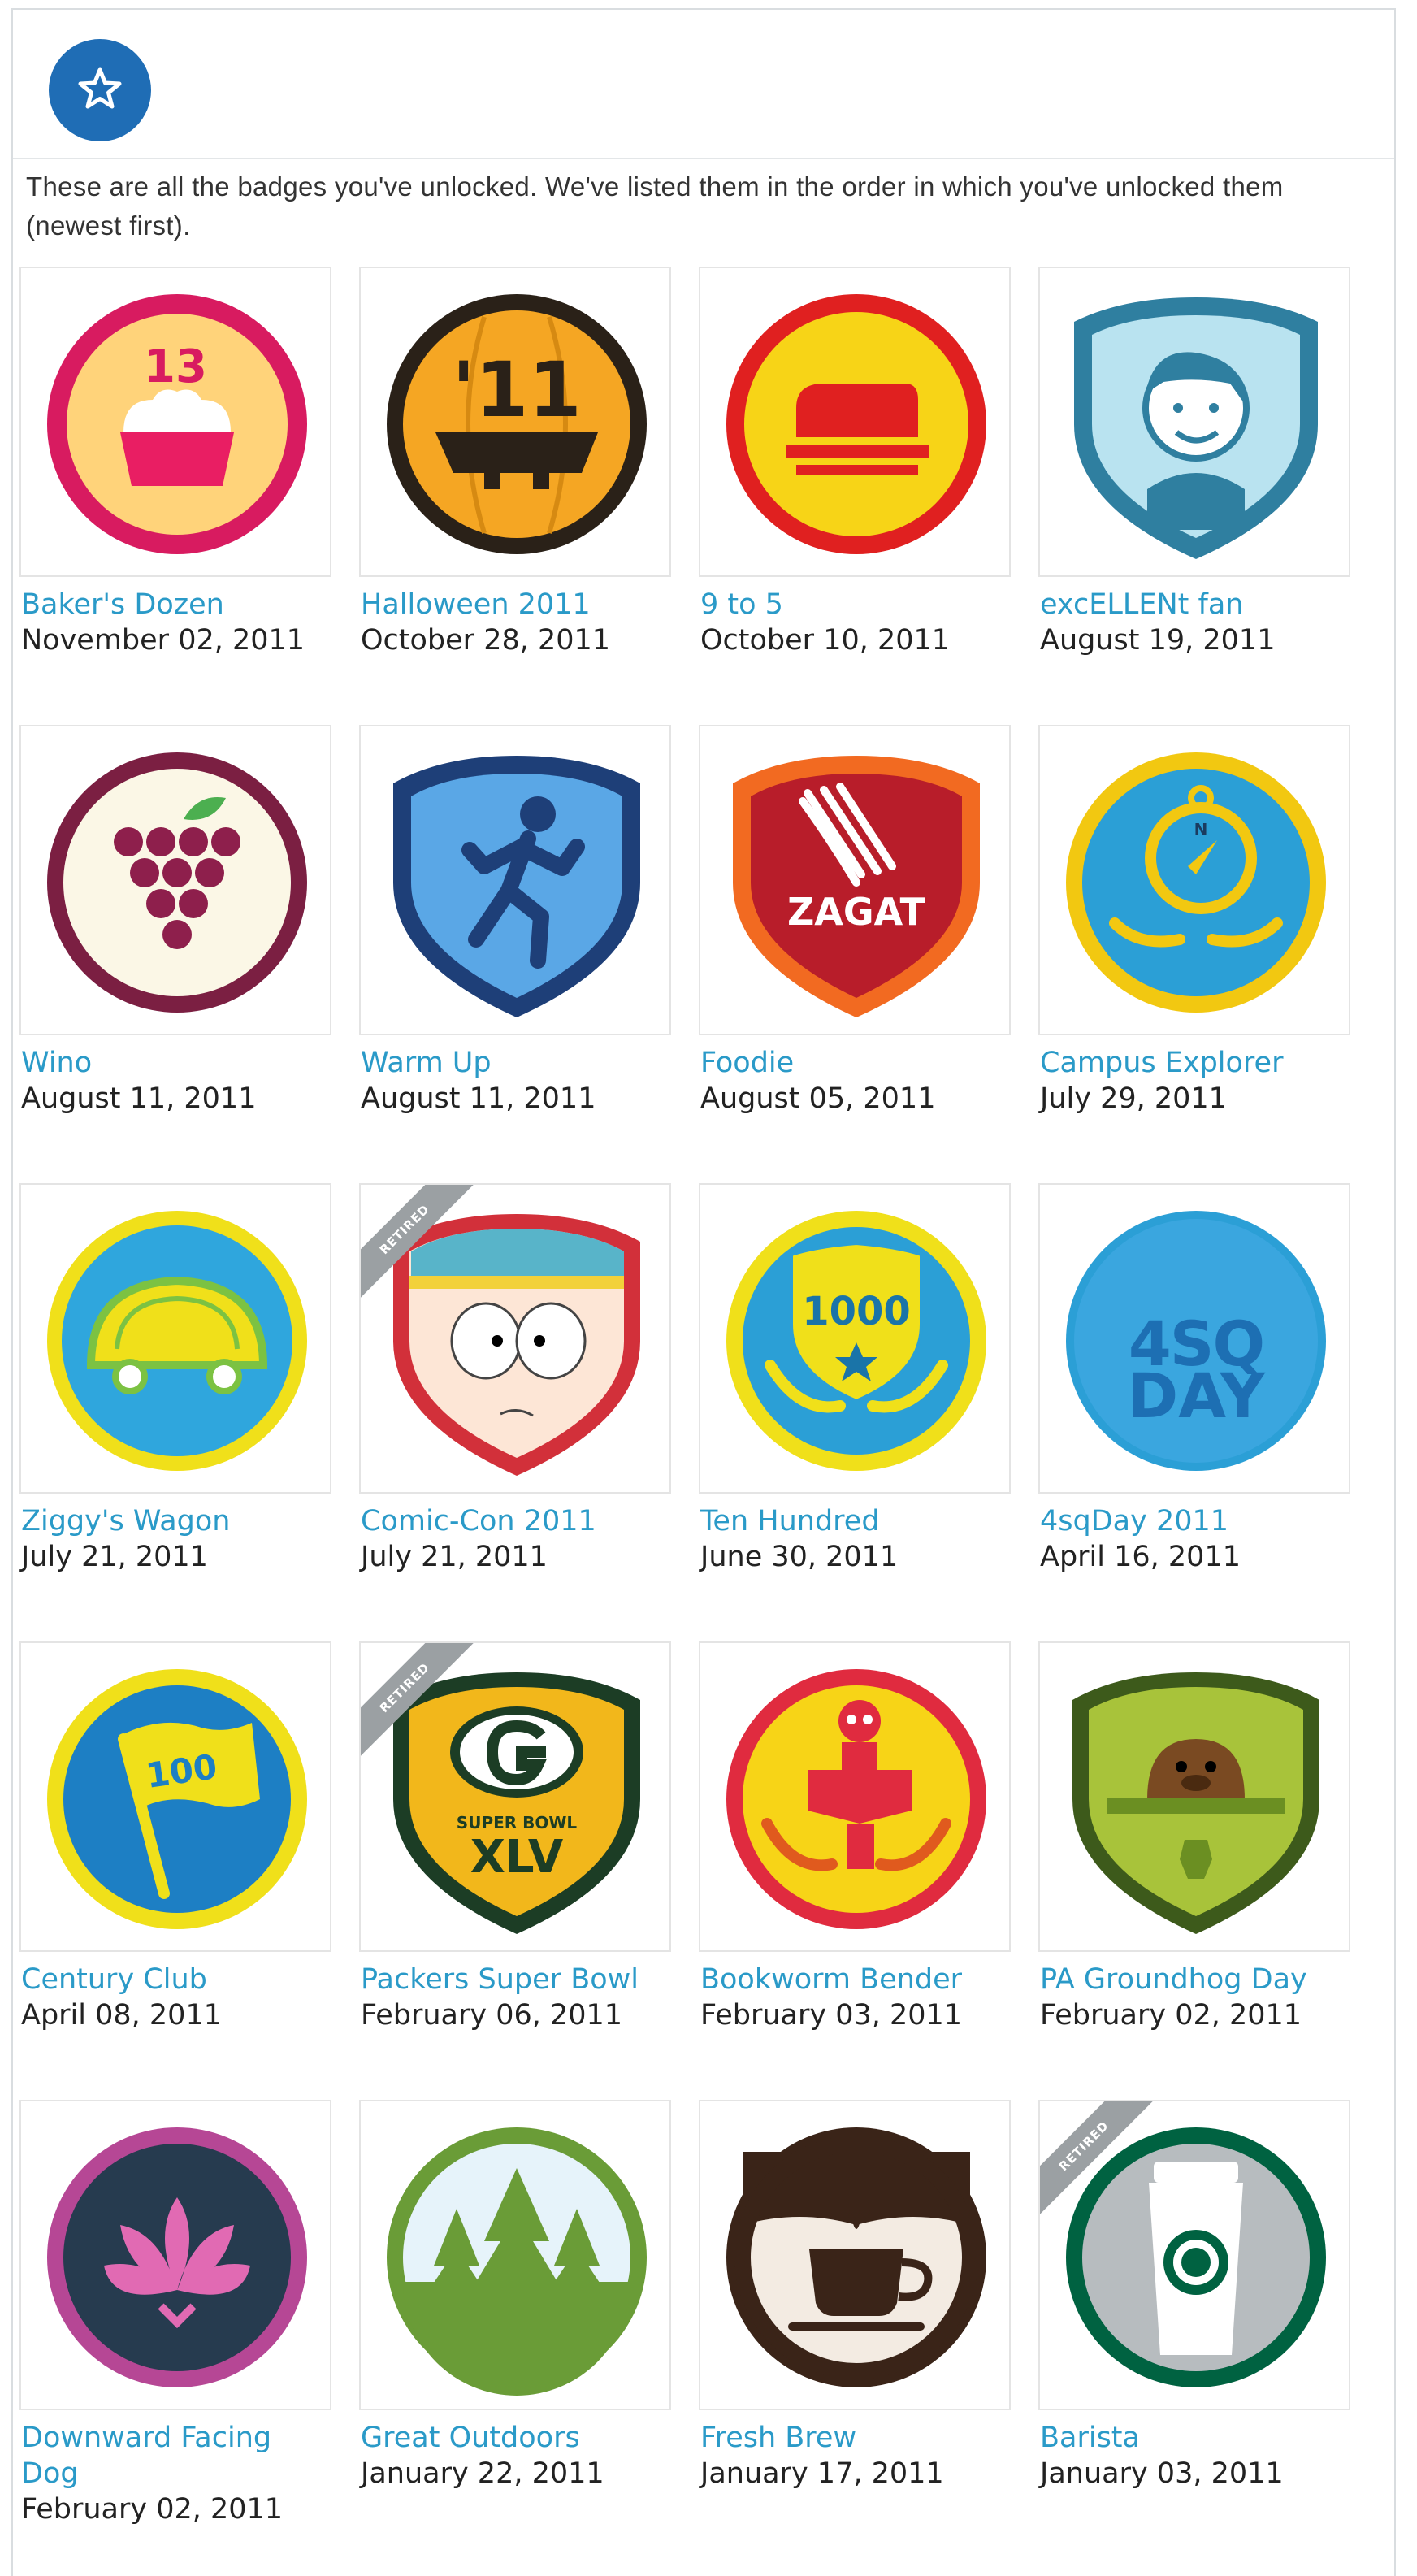 Image resolution: width=1417 pixels, height=2576 pixels. What do you see at coordinates (856, 912) in the screenshot?
I see `badge-text: ZAGAT` at bounding box center [856, 912].